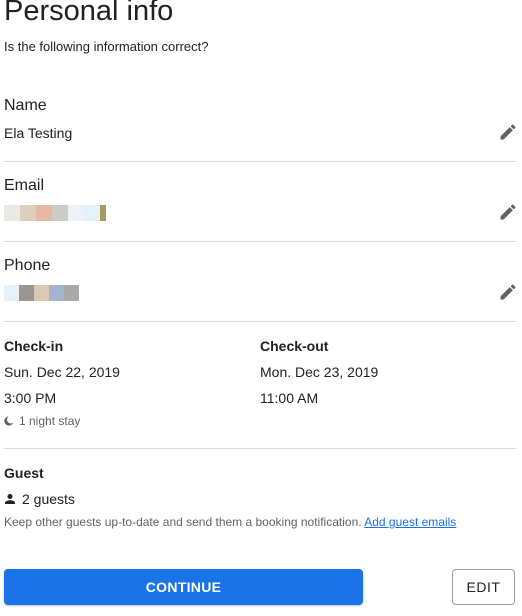 The image size is (522, 616). I want to click on guest-label: Guest, so click(24, 473).